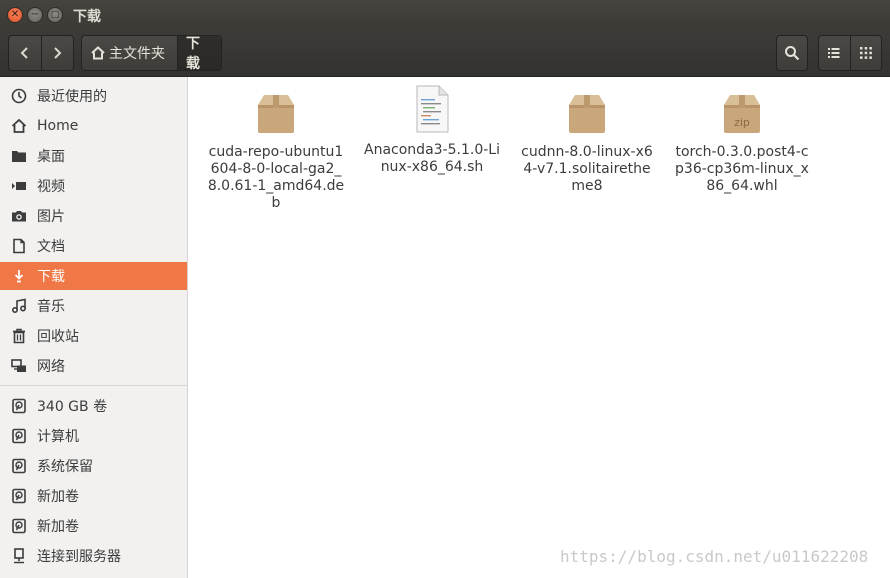 This screenshot has width=890, height=578. What do you see at coordinates (93, 126) in the screenshot?
I see `sidebar-item-home: Home` at bounding box center [93, 126].